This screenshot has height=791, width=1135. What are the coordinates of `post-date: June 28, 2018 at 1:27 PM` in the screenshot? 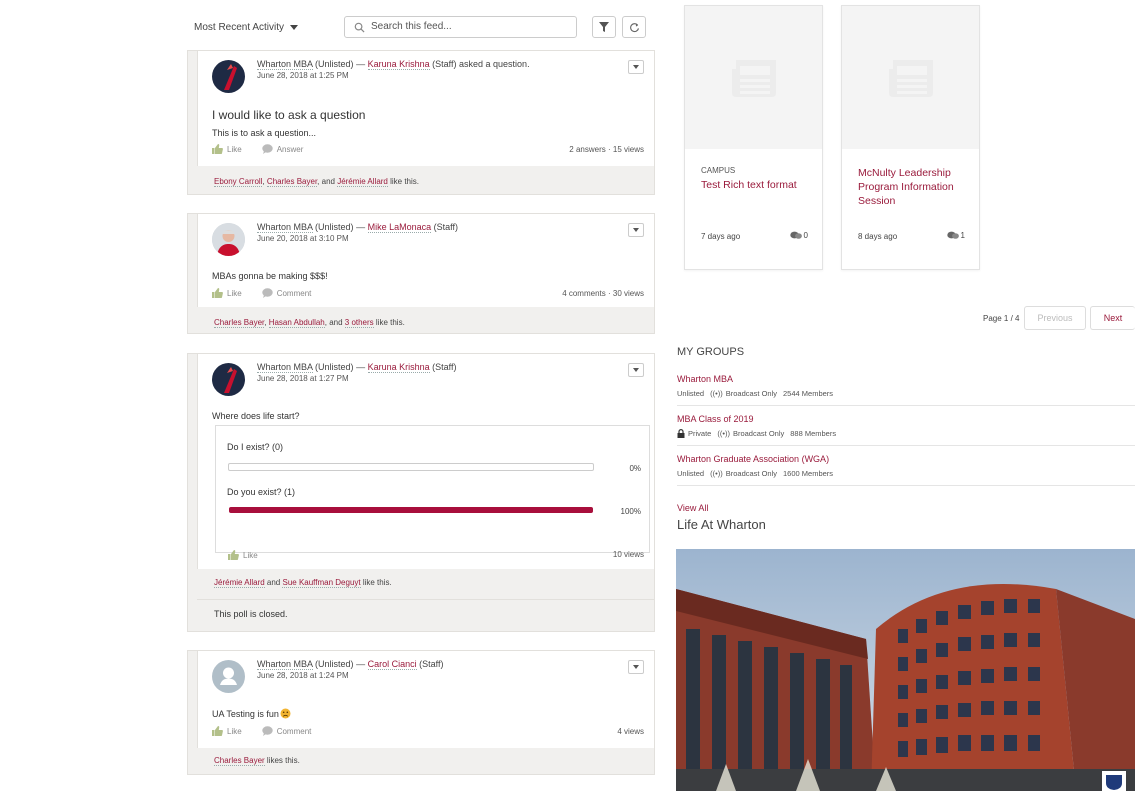 It's located at (303, 378).